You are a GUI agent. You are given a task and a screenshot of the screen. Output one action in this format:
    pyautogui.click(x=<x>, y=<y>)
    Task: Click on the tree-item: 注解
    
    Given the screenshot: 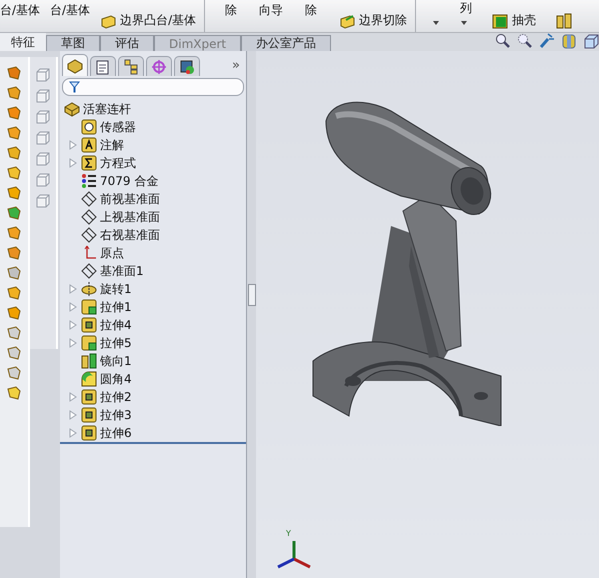 What is the action you would take?
    pyautogui.click(x=112, y=145)
    